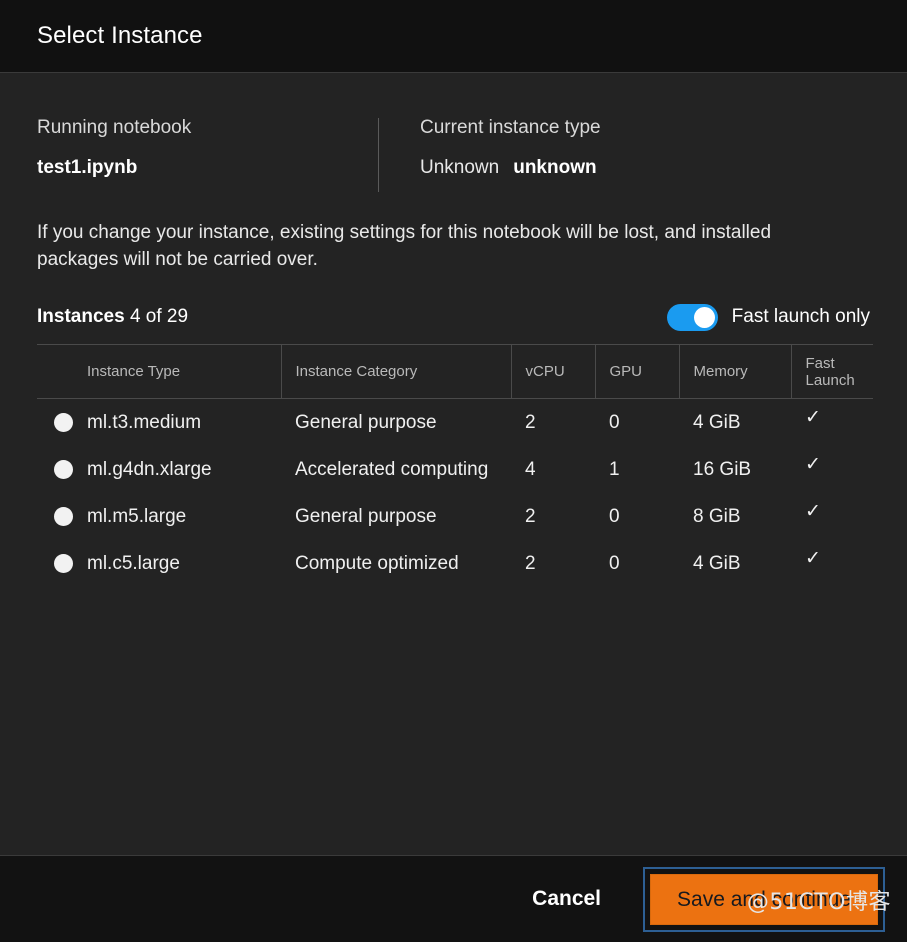  I want to click on instance-type-label: ml.t3.medium, so click(144, 422).